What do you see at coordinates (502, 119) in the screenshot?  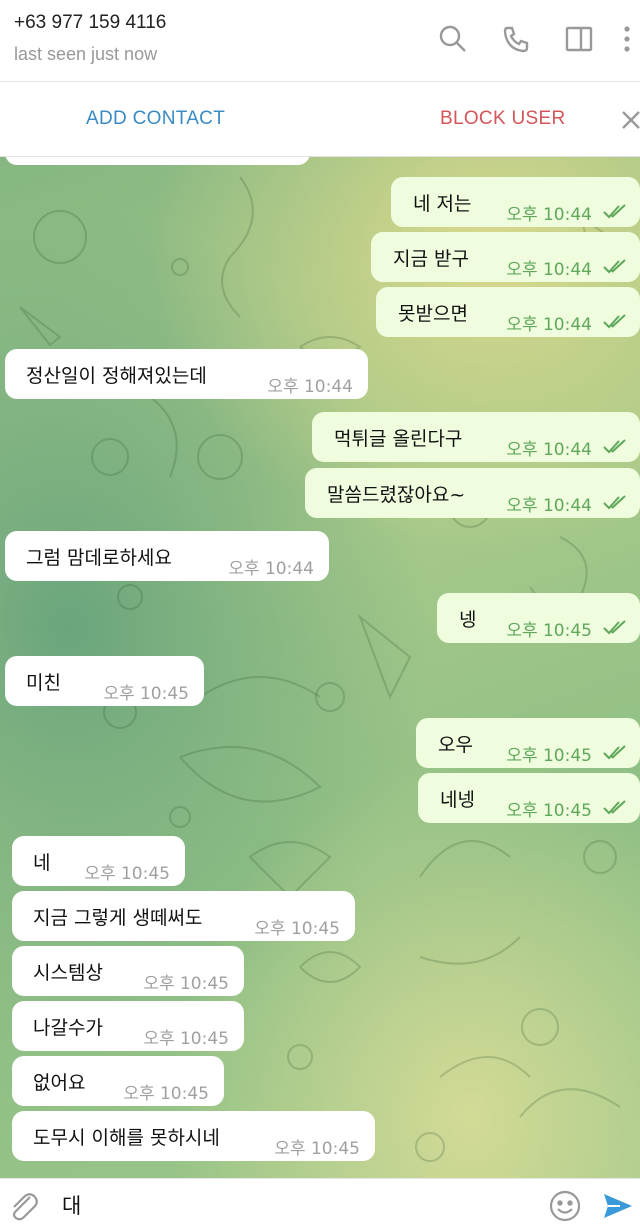 I see `block-user-button: BLOCK USER` at bounding box center [502, 119].